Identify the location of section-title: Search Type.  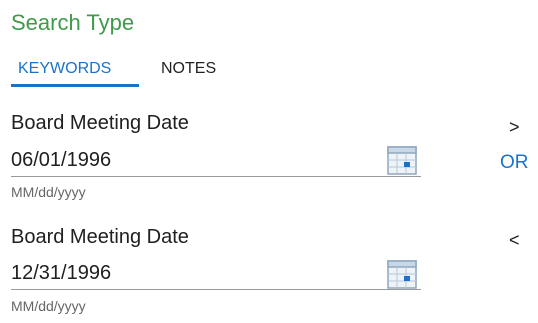
(73, 22).